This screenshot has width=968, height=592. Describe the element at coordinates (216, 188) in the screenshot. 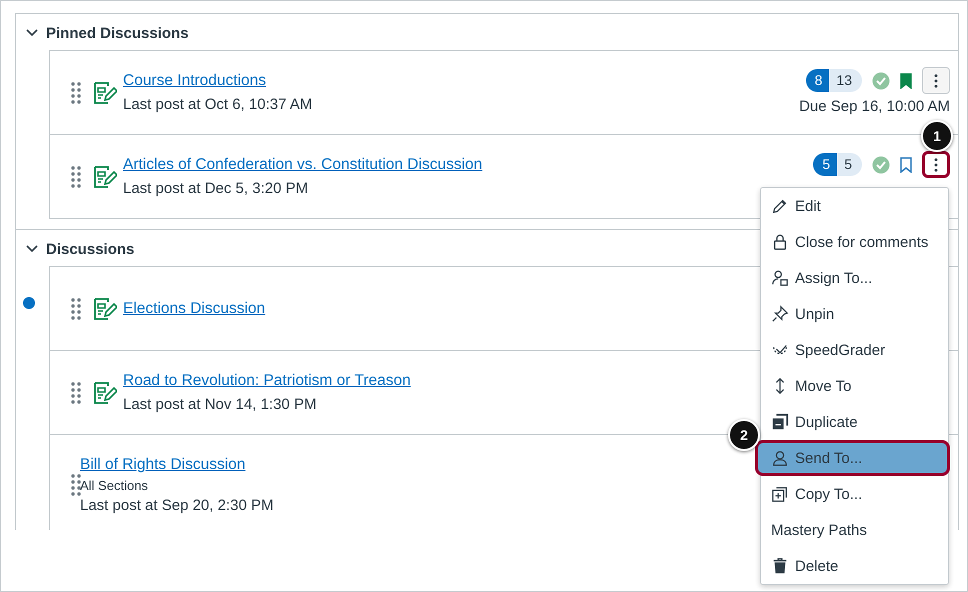

I see `last-post-text: Last post at Dec 5, 3:20 PM` at that location.